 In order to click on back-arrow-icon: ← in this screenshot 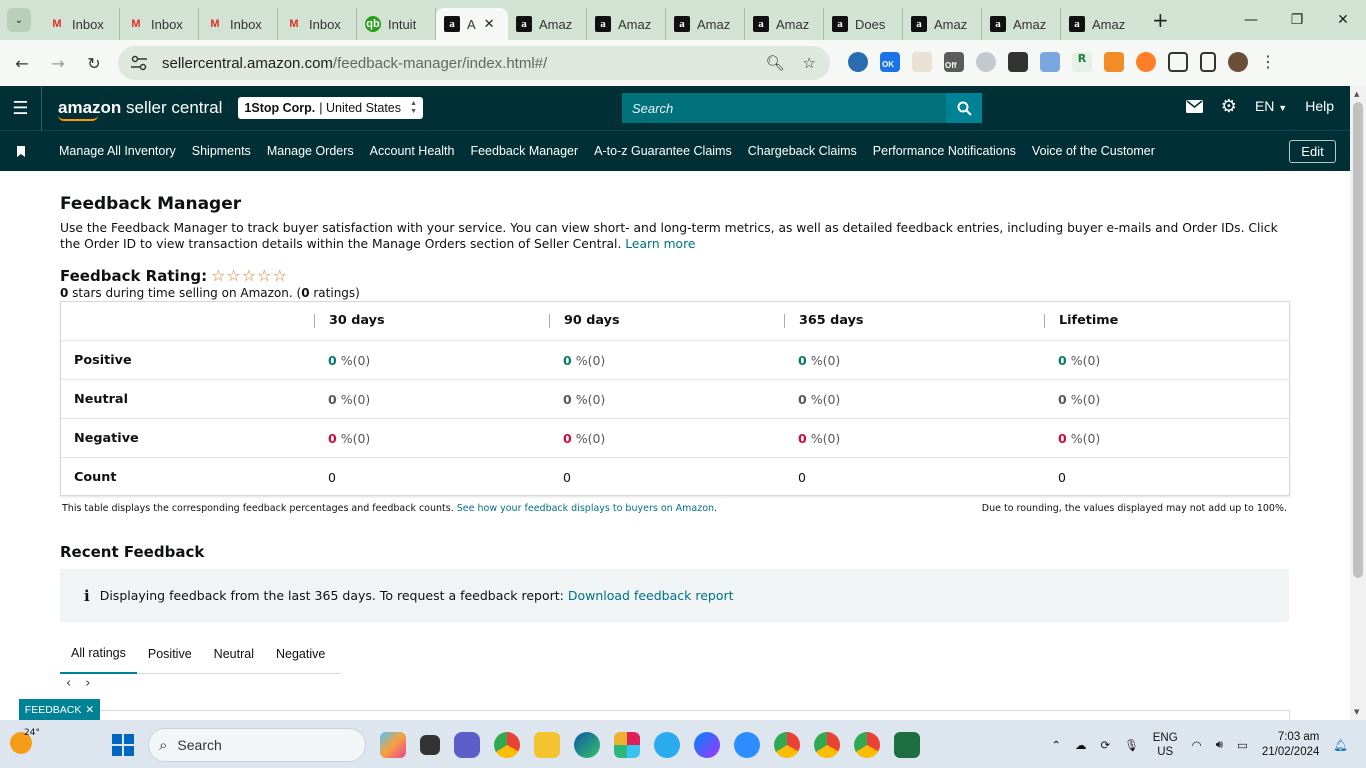, I will do `click(22, 63)`.